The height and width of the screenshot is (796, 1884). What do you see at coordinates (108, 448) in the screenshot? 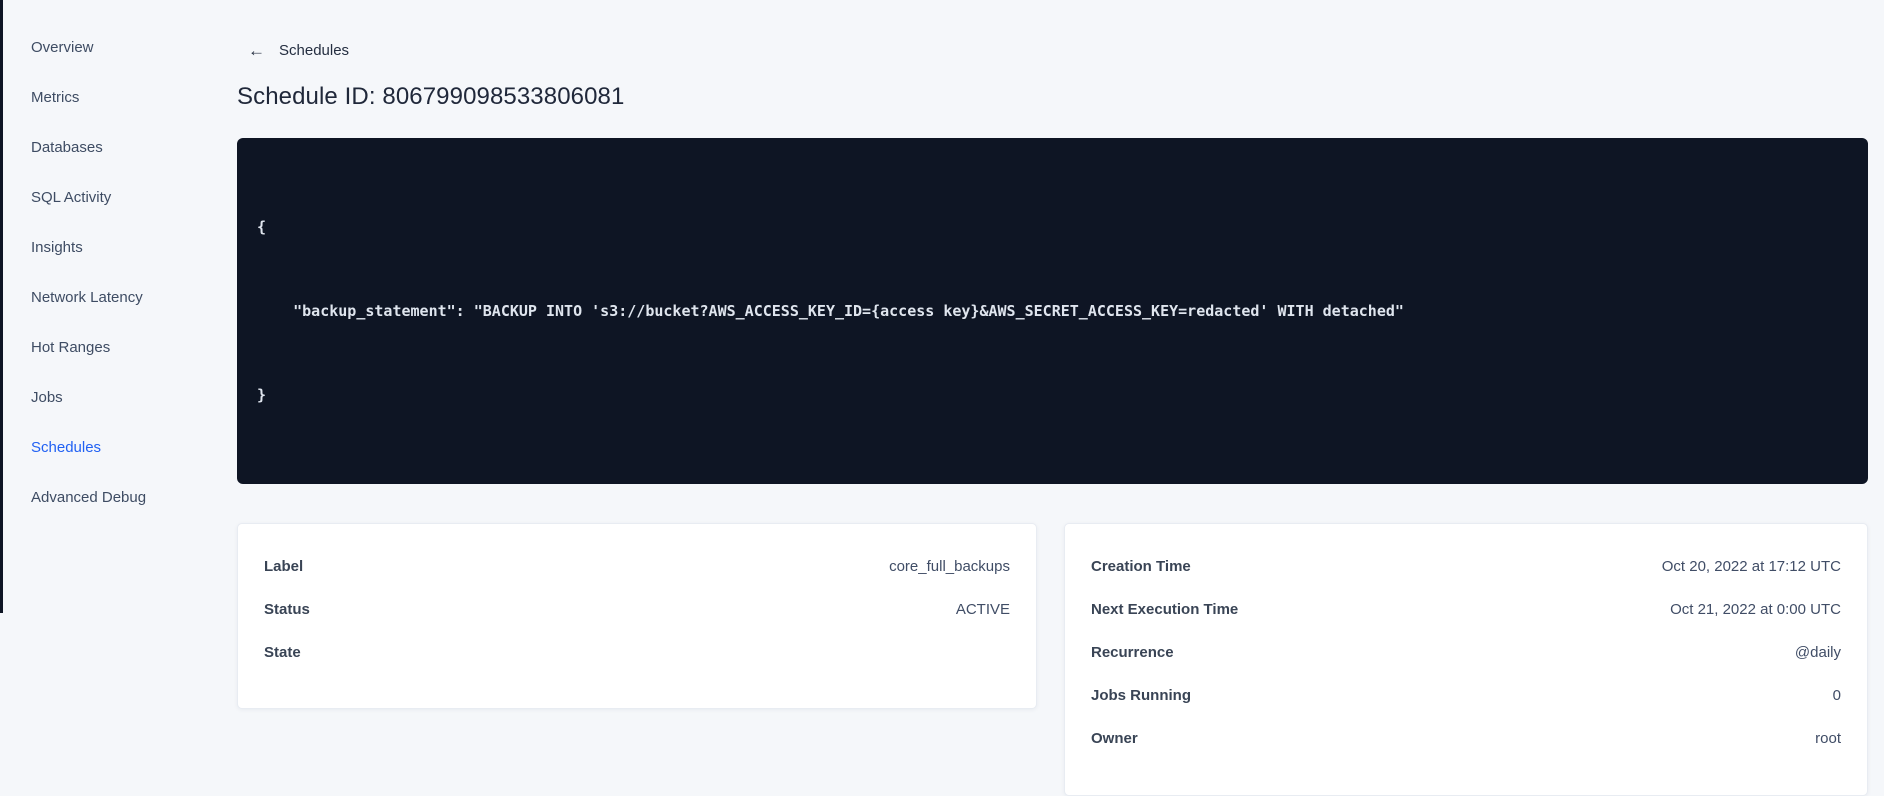
I see `sidebar-item-schedules: Schedules` at bounding box center [108, 448].